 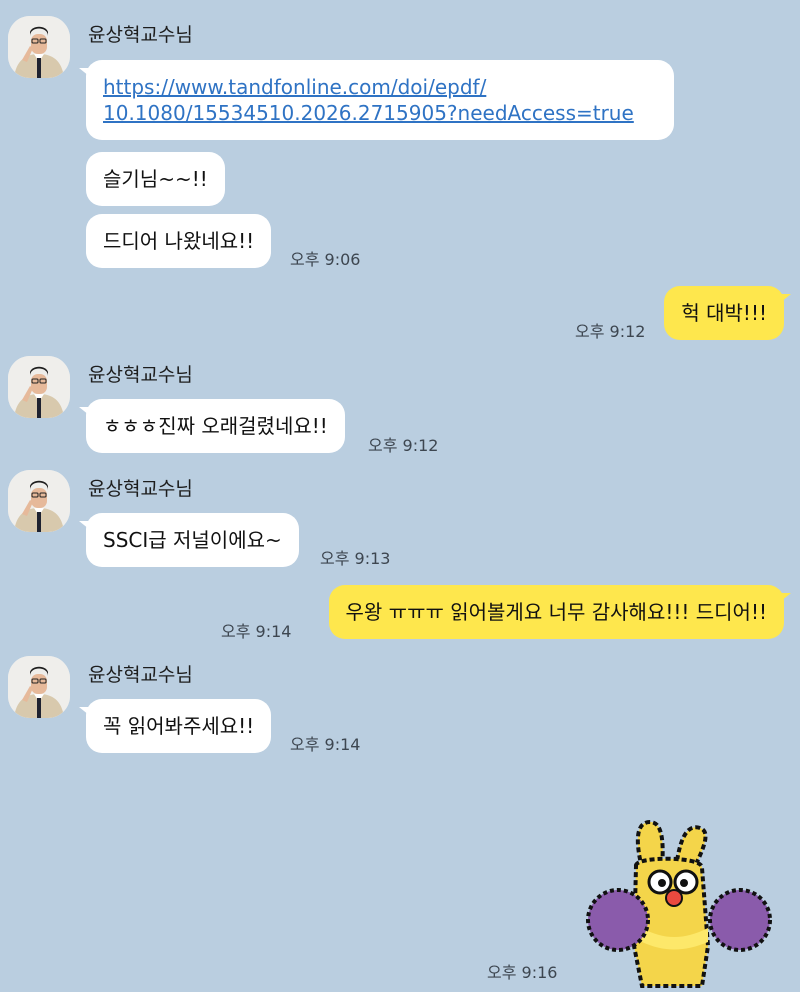 I want to click on paper-link: https://www.tandfonline.com/doi/epdf/, so click(x=380, y=87).